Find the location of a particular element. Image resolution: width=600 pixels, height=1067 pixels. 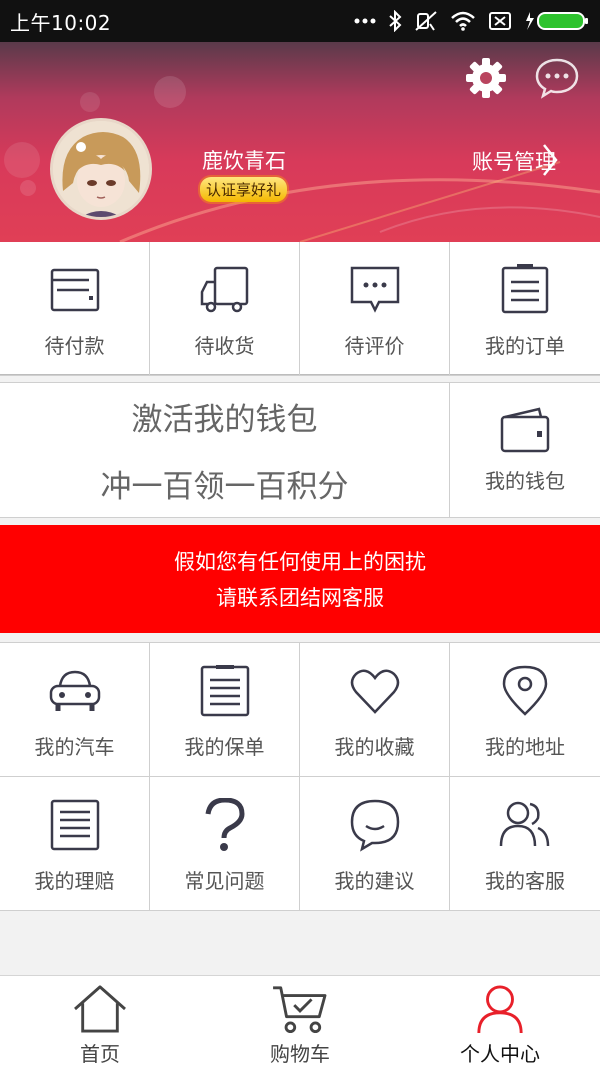

tab-personal-center: 个人中心 is located at coordinates (500, 1021).